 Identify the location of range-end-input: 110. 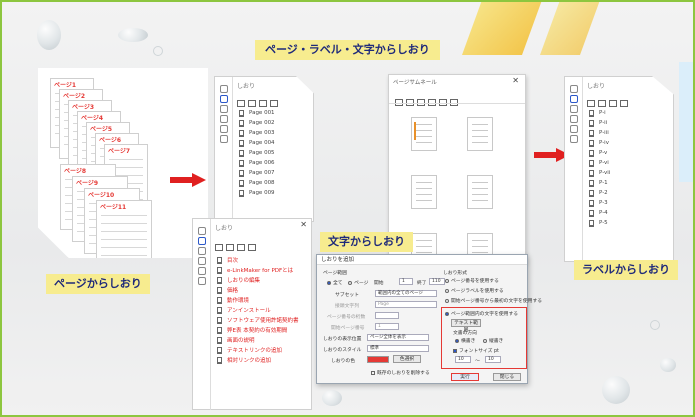
(437, 281).